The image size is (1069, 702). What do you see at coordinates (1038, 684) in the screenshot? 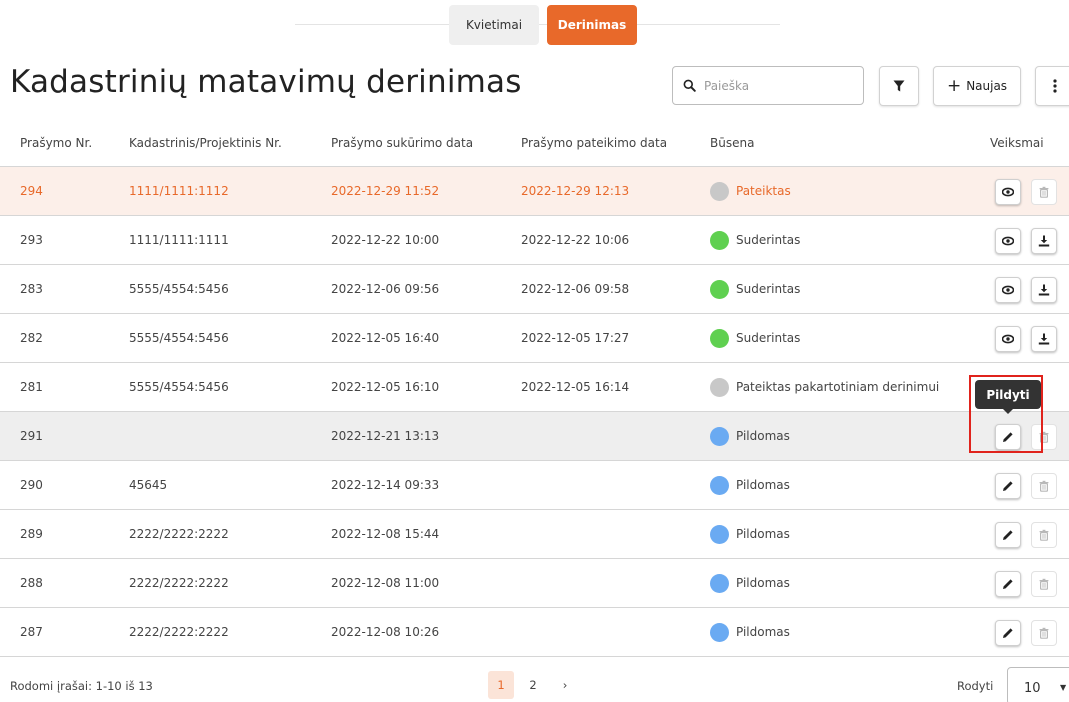
I see `page-size-select: 10 ▼` at bounding box center [1038, 684].